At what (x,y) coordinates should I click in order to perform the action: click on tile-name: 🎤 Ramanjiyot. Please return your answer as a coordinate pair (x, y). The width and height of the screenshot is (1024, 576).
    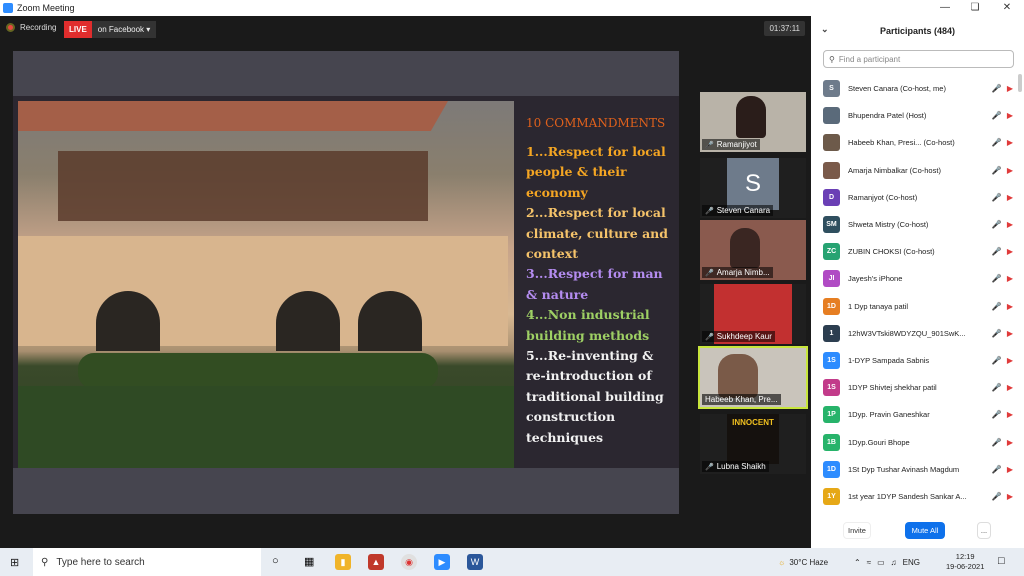
    Looking at the image, I should click on (731, 144).